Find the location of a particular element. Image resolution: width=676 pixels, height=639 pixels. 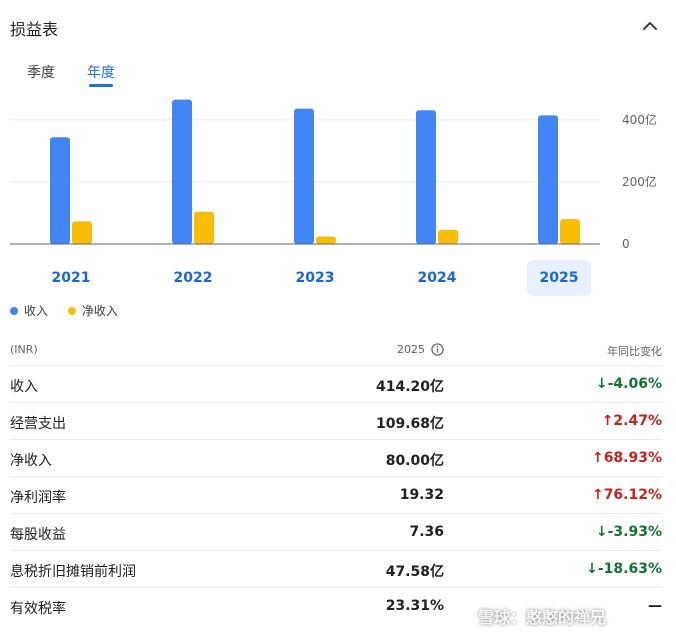

bar-revenue-2024 is located at coordinates (426, 177).